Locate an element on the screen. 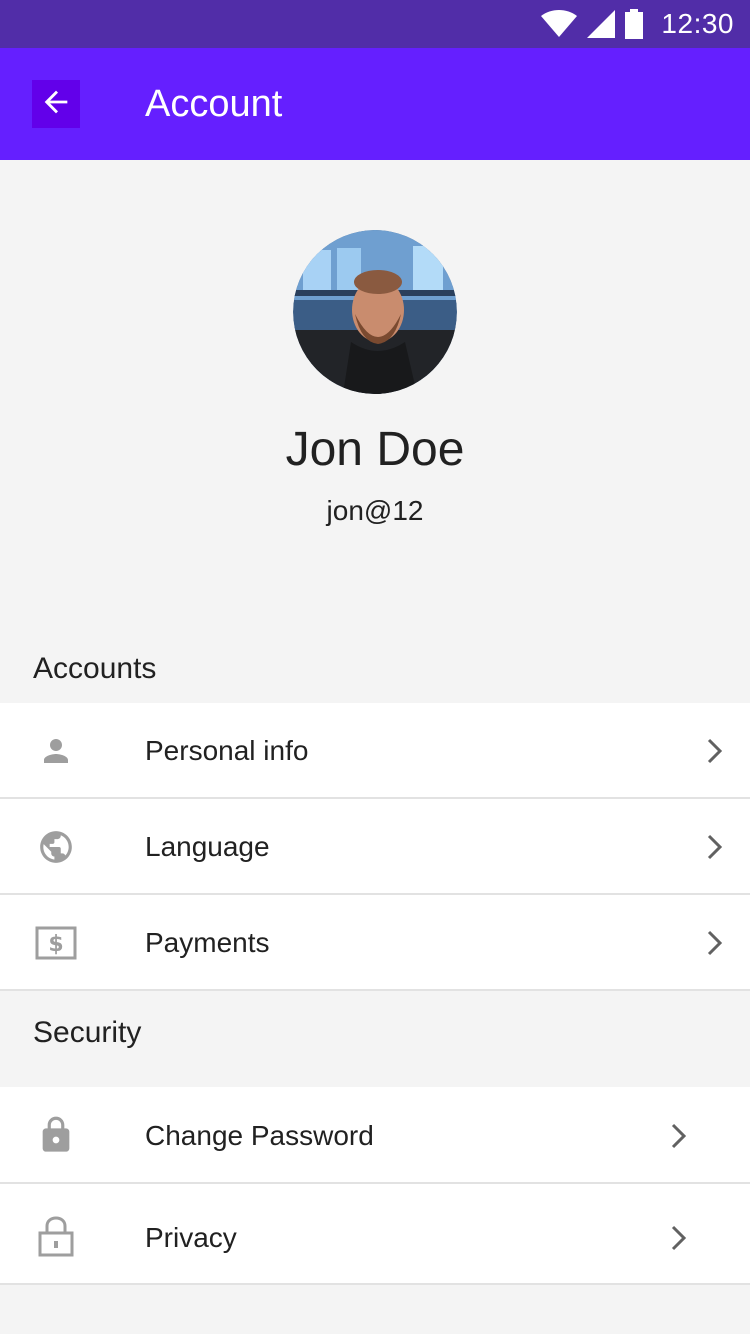  list-item-privacy: Privacy is located at coordinates (375, 1234).